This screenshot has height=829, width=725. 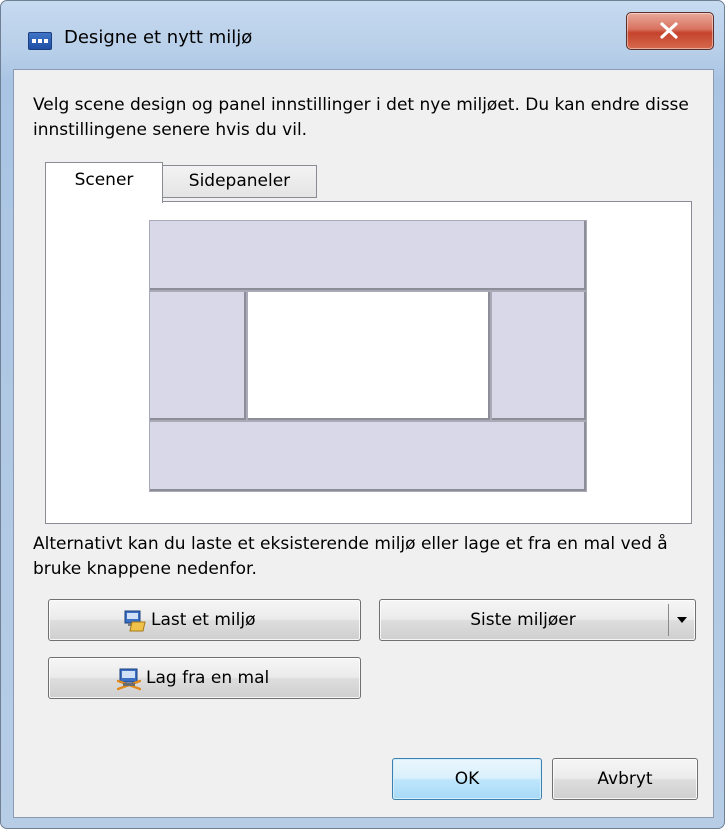 I want to click on load-environment-button: Last et miljø, so click(x=204, y=620).